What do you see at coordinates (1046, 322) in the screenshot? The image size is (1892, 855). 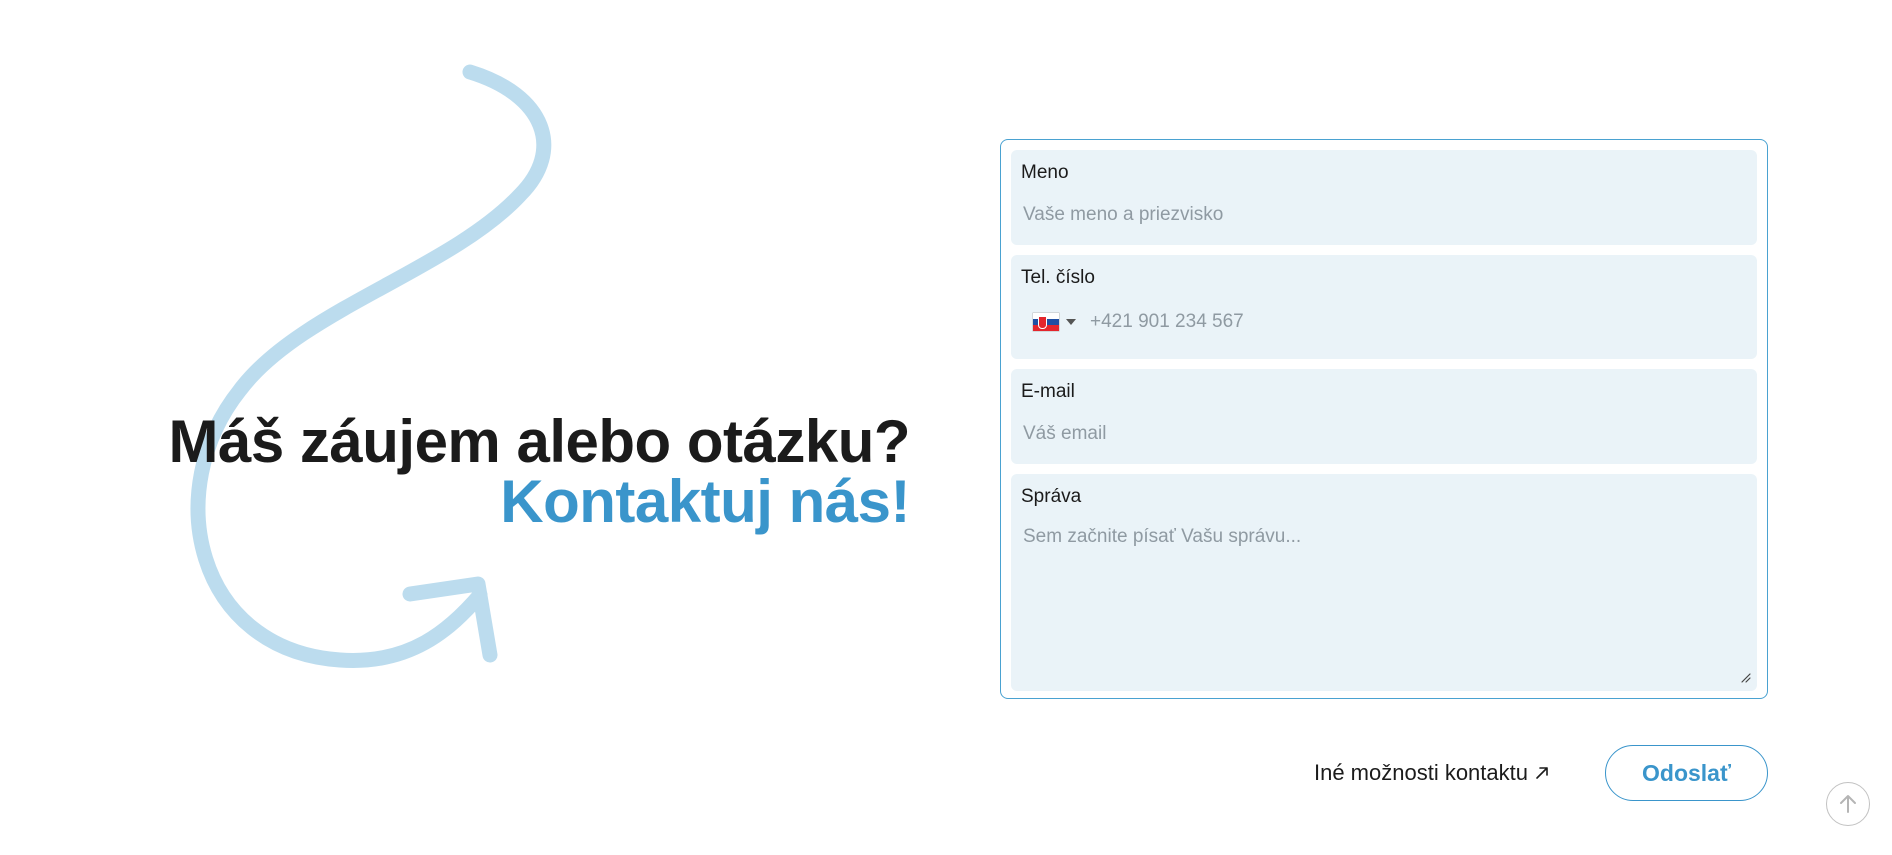 I see `slovakia-flag-icon` at bounding box center [1046, 322].